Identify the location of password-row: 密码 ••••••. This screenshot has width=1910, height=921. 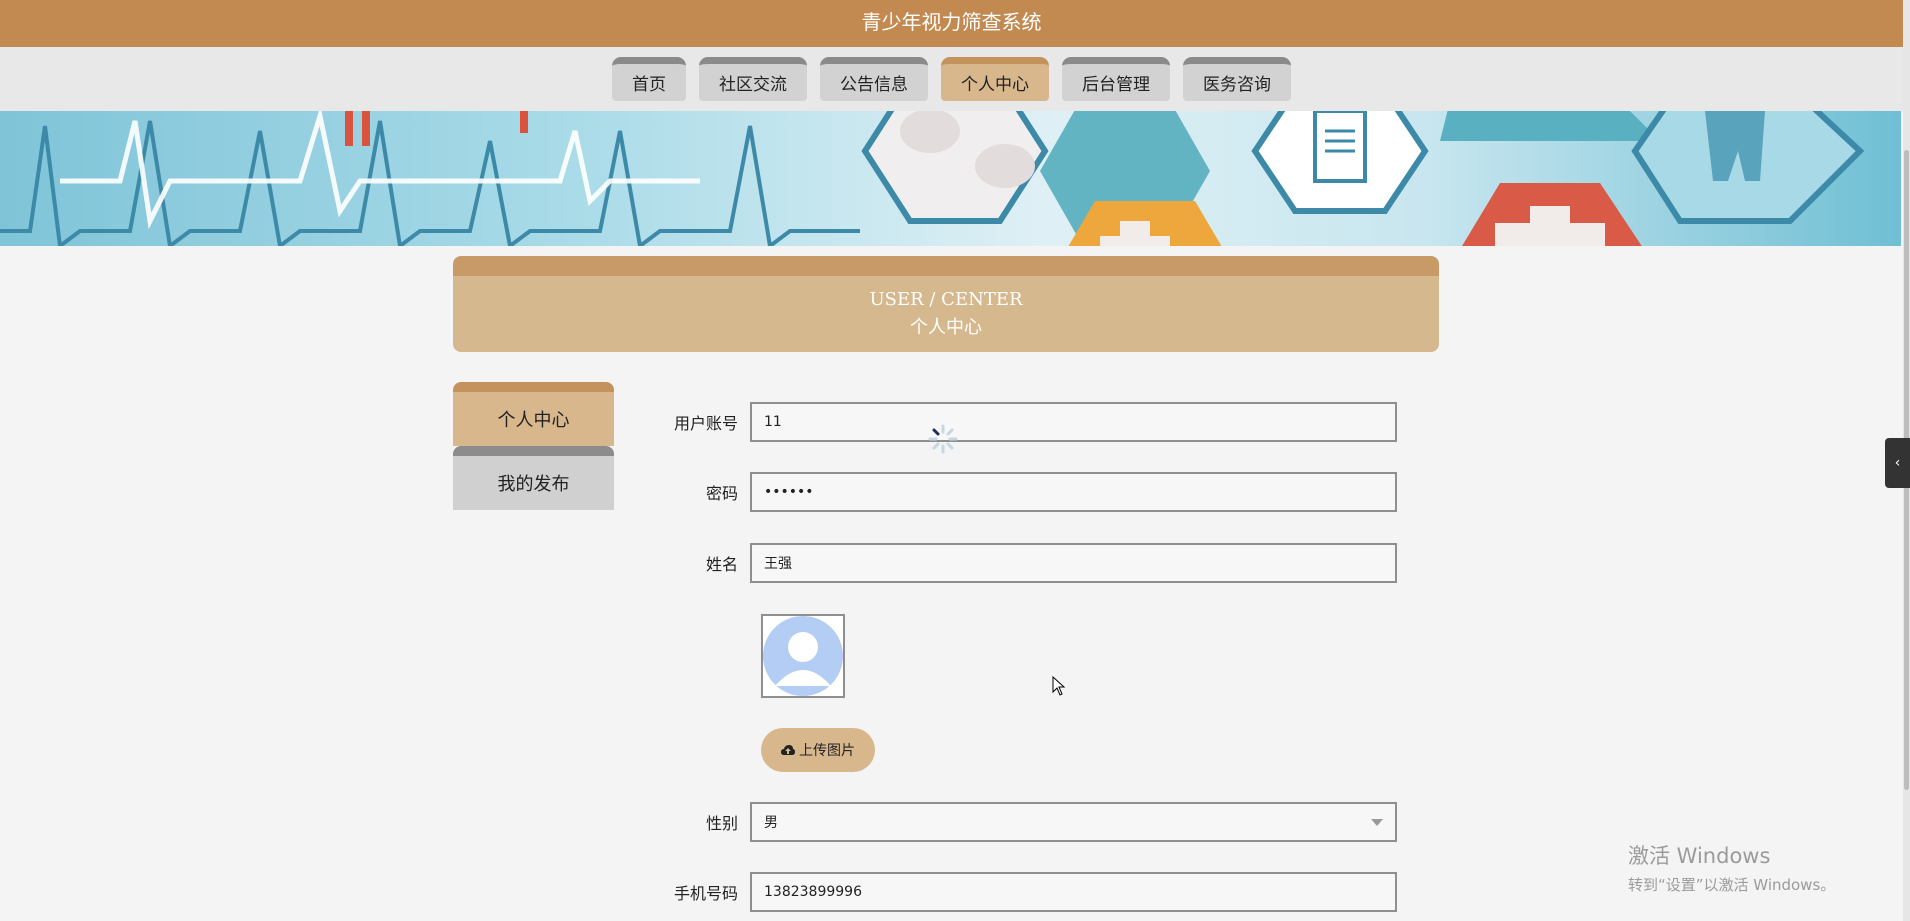
(1018, 492).